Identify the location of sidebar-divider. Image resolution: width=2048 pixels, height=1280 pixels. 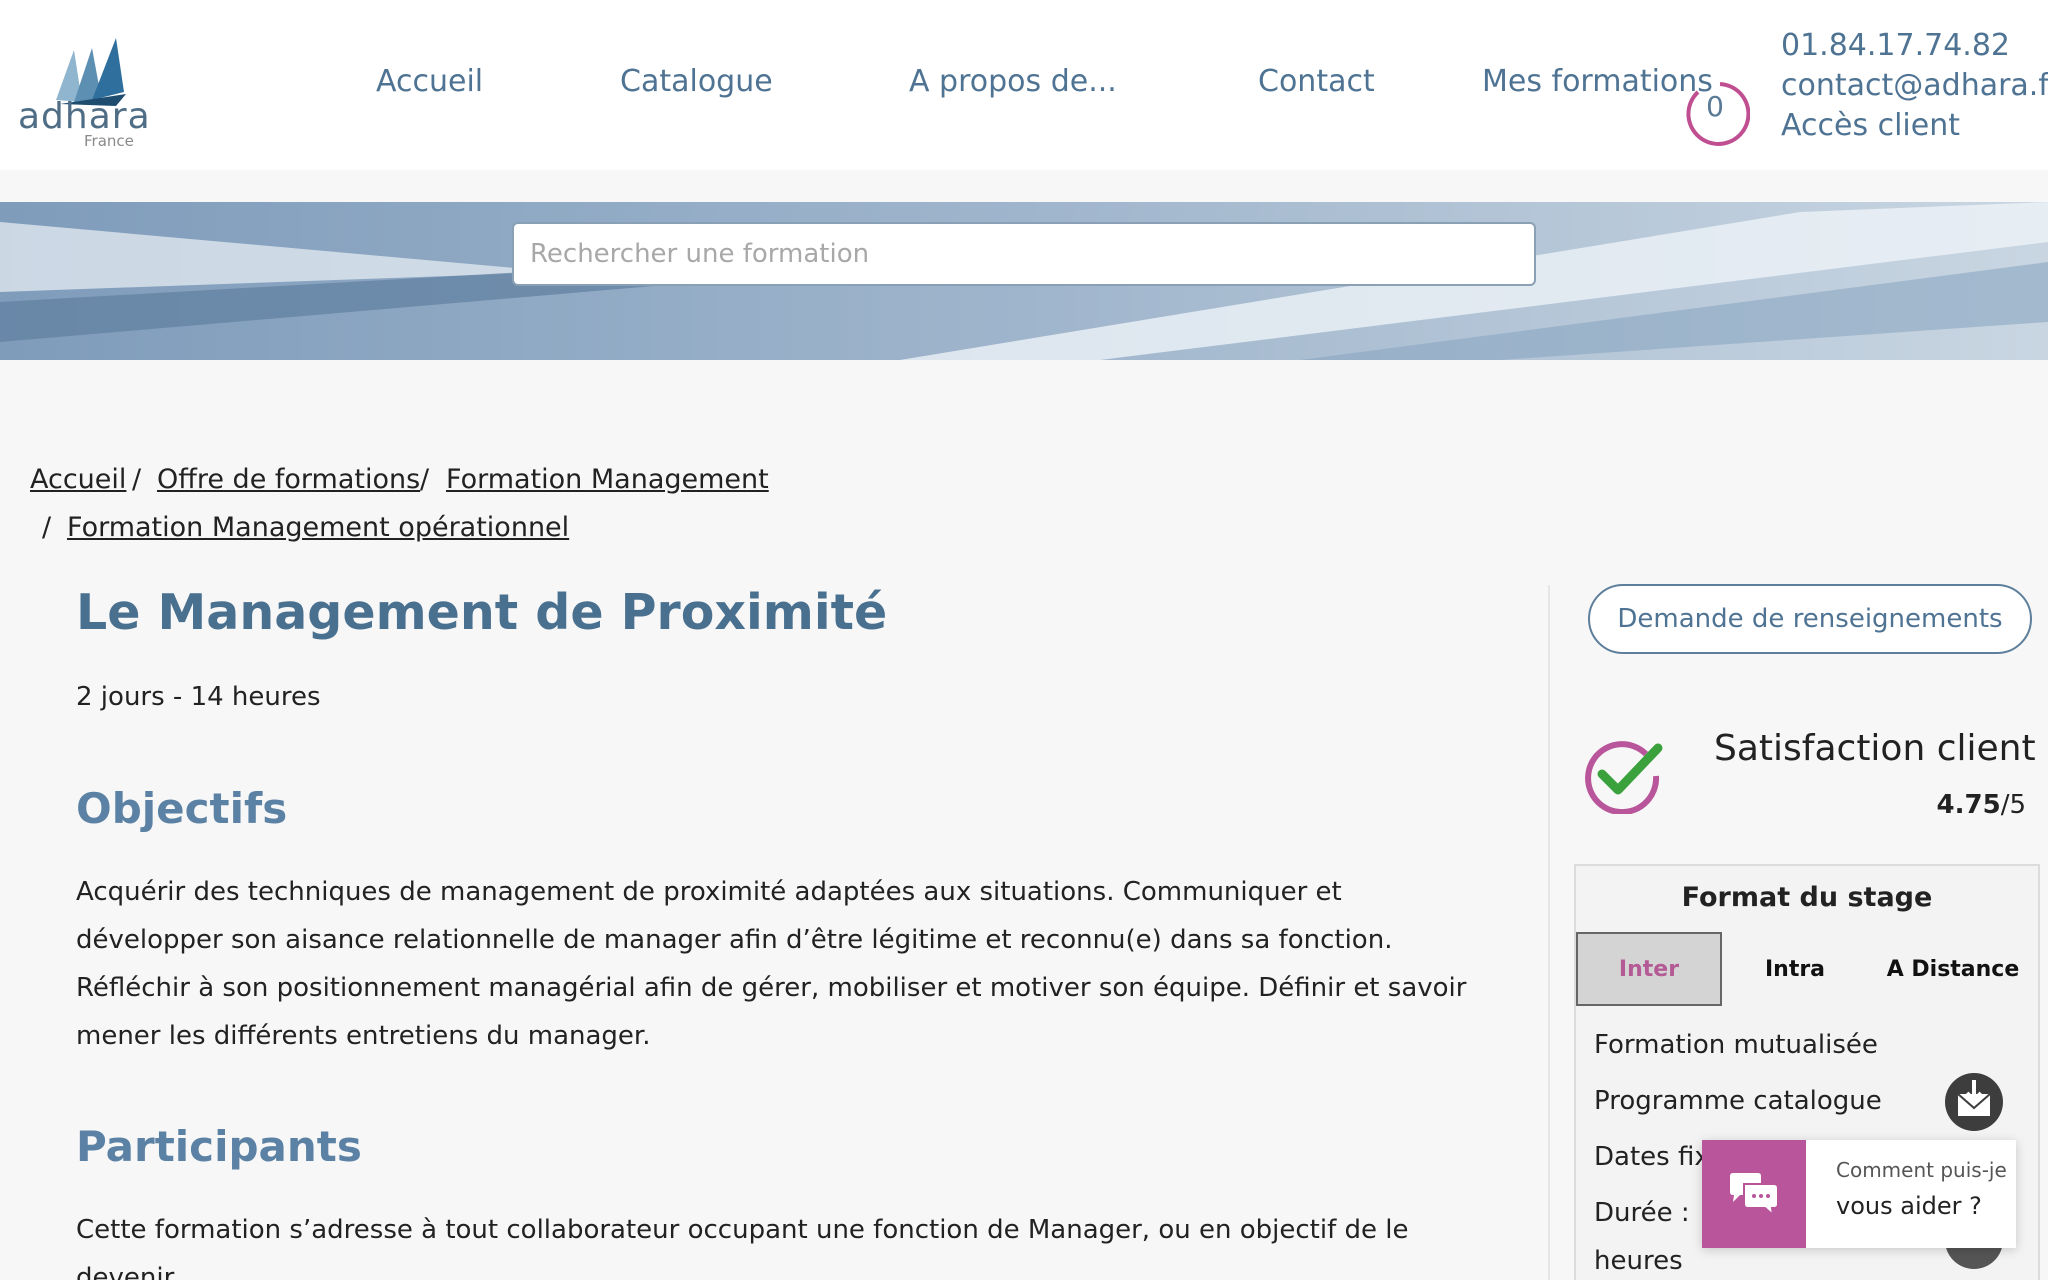
(1549, 932).